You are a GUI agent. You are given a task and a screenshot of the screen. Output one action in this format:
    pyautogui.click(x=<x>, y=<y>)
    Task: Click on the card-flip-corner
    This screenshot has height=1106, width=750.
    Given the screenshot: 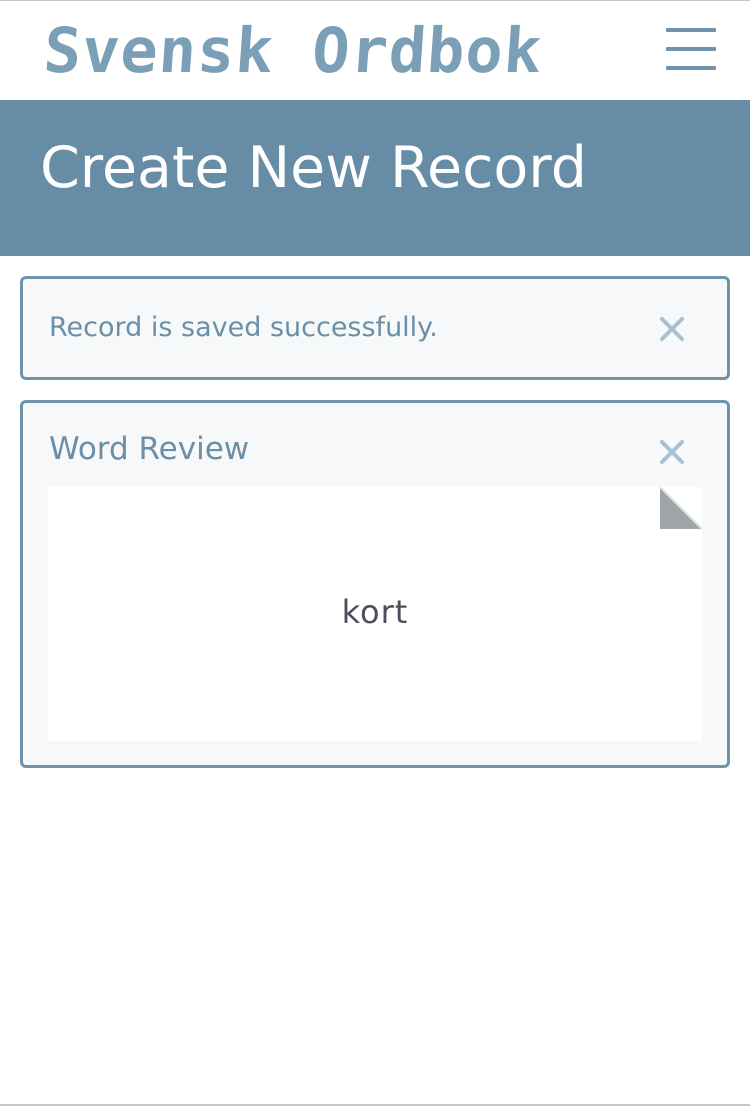 What is the action you would take?
    pyautogui.click(x=681, y=508)
    